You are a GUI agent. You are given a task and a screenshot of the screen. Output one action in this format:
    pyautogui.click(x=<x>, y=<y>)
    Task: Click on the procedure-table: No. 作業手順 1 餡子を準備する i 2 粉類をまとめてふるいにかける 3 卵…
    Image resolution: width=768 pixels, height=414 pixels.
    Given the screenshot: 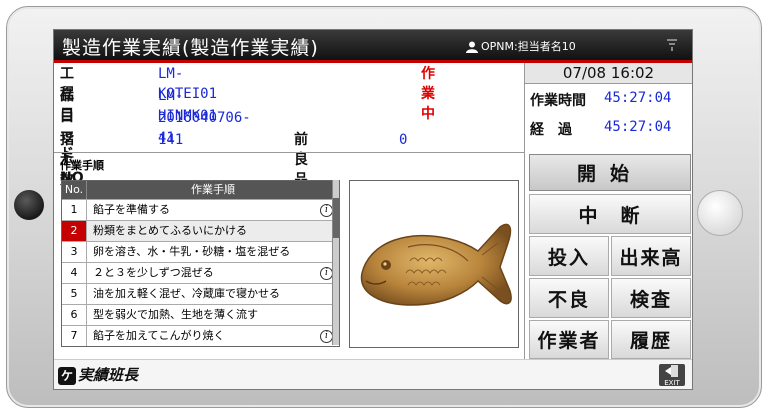 What is the action you would take?
    pyautogui.click(x=200, y=263)
    